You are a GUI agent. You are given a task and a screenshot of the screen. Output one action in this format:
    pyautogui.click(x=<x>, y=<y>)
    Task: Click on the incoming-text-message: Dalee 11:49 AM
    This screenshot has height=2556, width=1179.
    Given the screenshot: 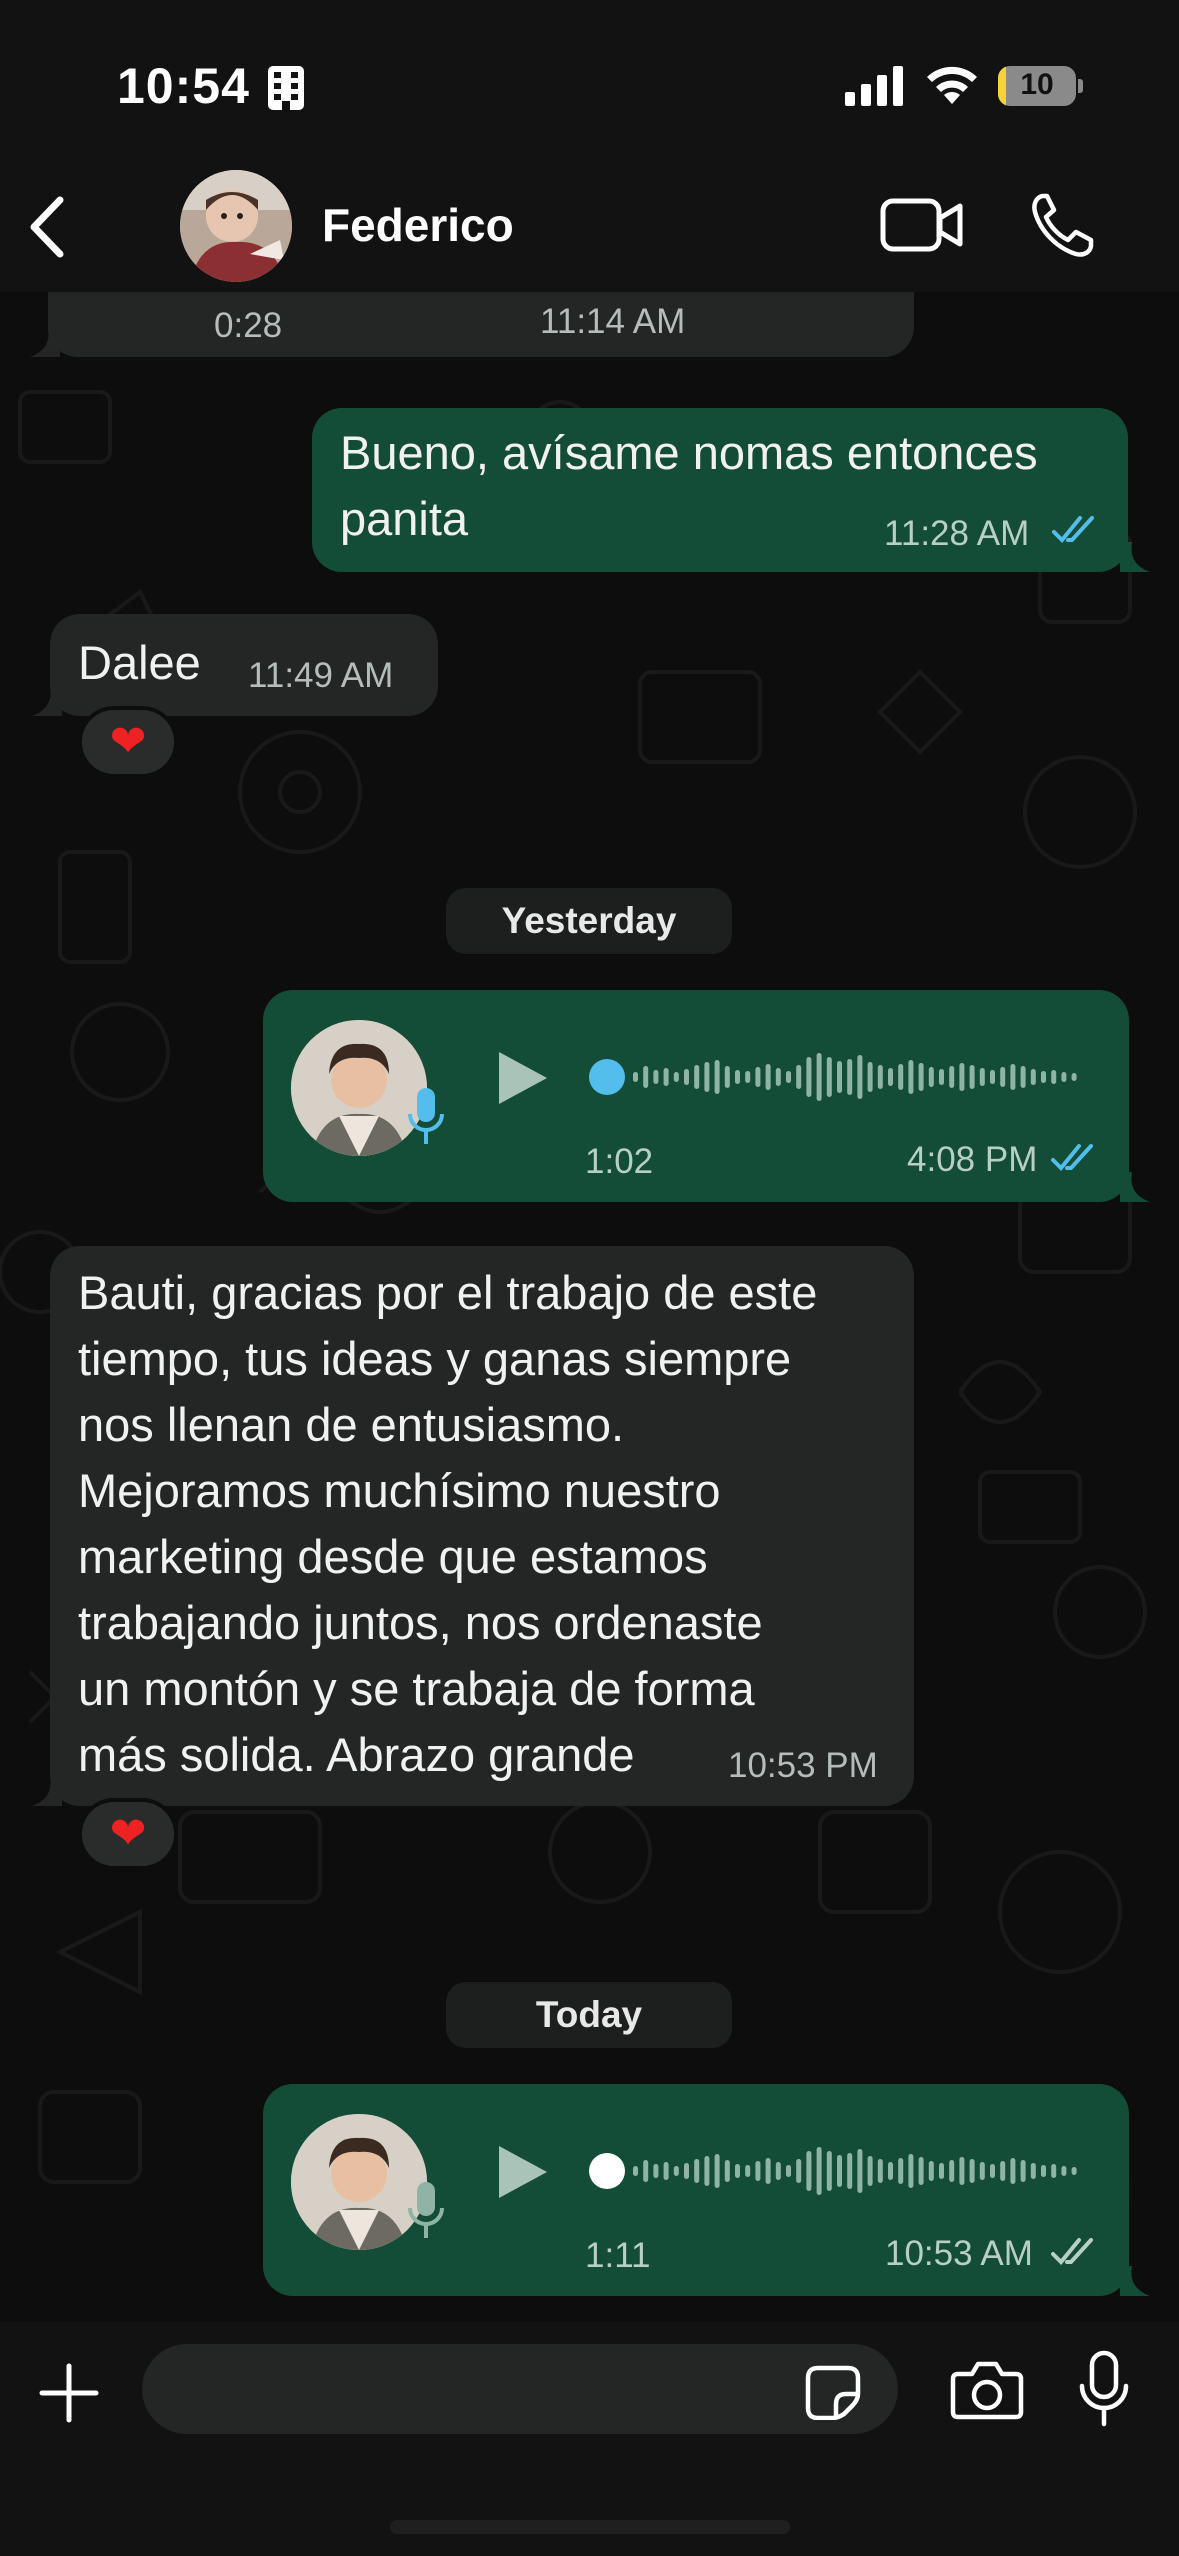 What is the action you would take?
    pyautogui.click(x=244, y=665)
    